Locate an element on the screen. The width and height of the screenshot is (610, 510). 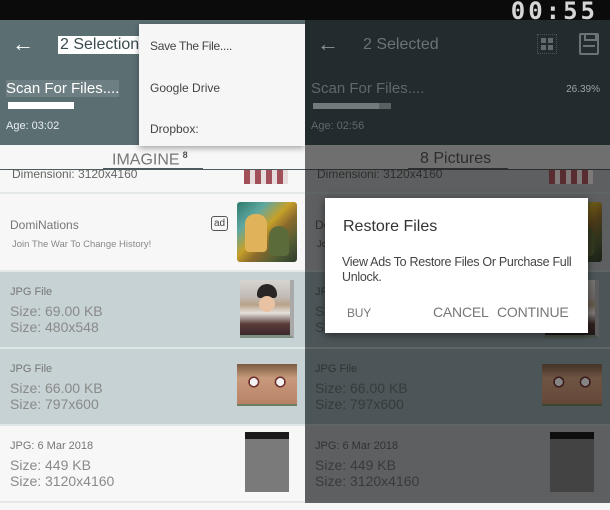
status-bar: 00:55 is located at coordinates (305, 12).